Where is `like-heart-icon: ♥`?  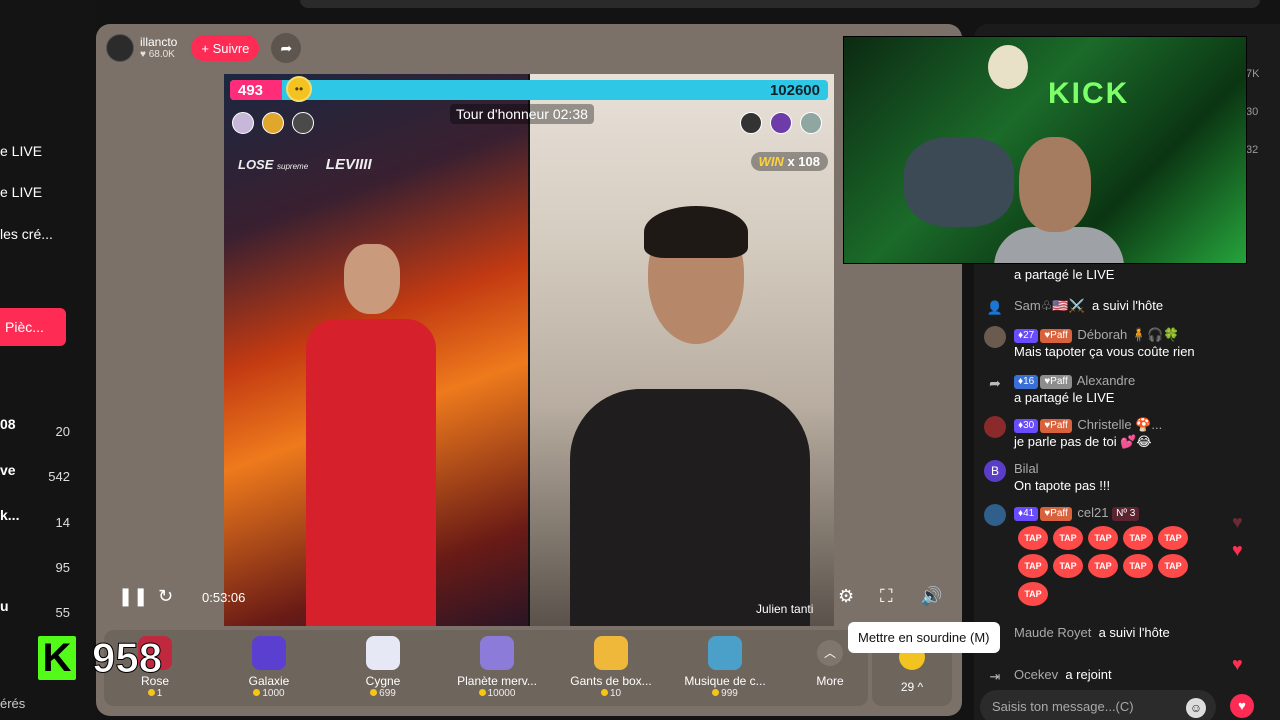 like-heart-icon: ♥ is located at coordinates (1242, 706).